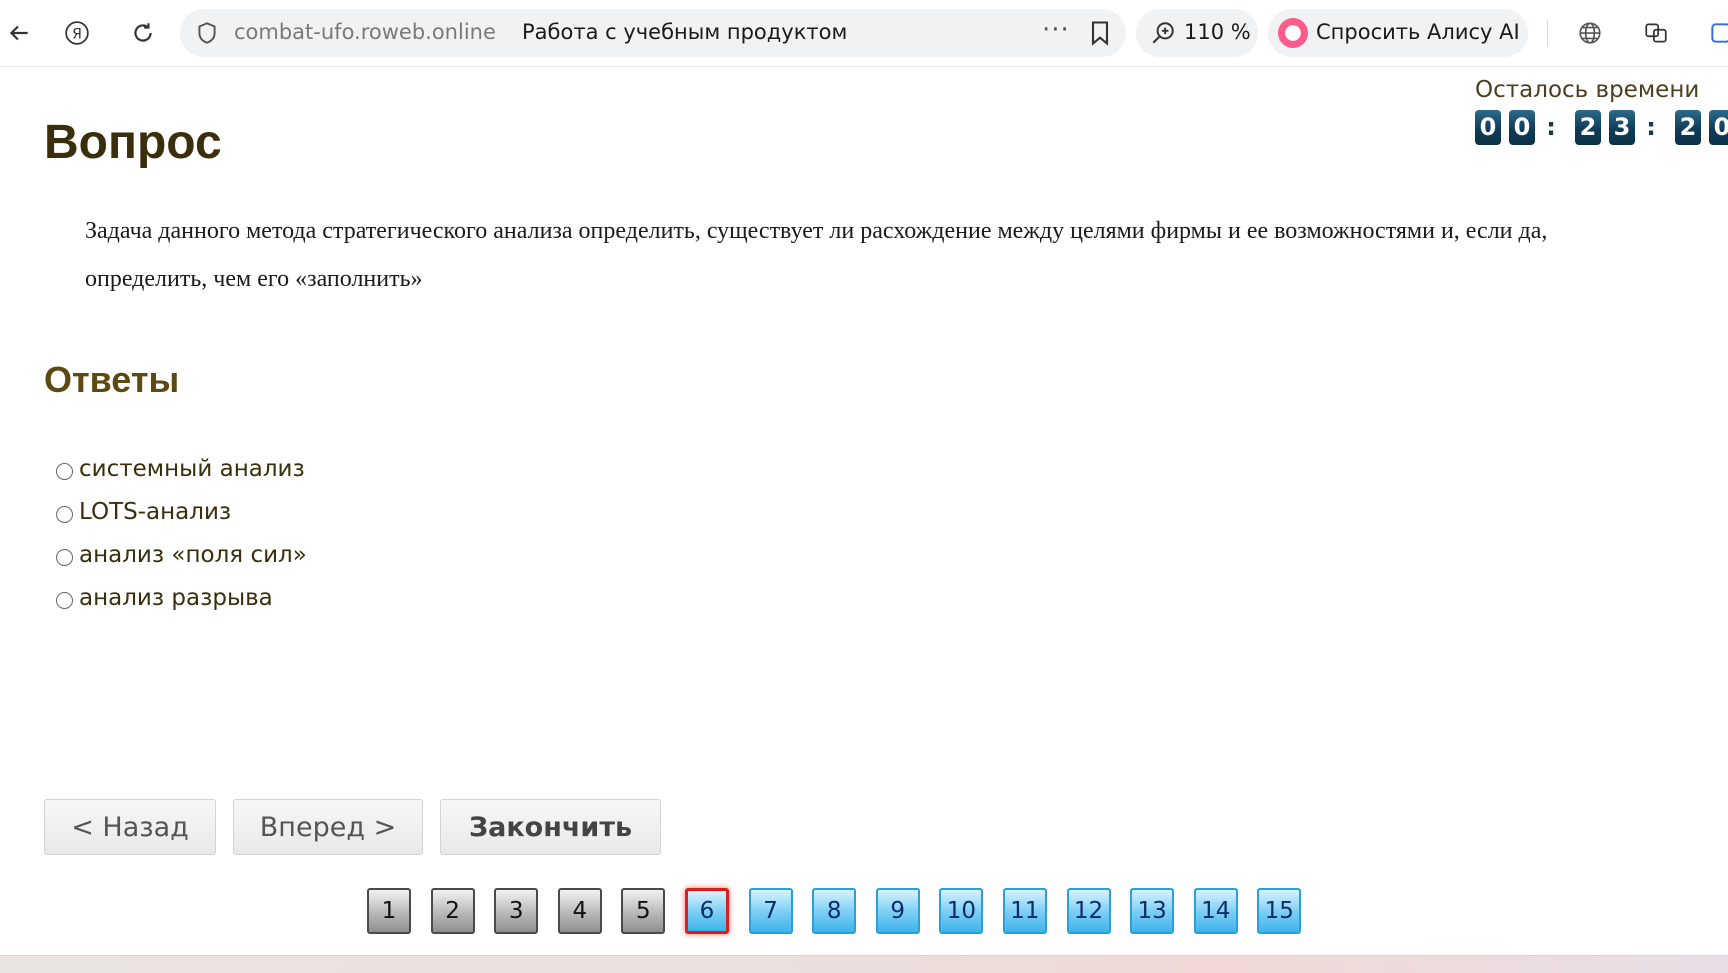 The image size is (1728, 973). What do you see at coordinates (176, 598) in the screenshot?
I see `answer-label: анализ разрыва` at bounding box center [176, 598].